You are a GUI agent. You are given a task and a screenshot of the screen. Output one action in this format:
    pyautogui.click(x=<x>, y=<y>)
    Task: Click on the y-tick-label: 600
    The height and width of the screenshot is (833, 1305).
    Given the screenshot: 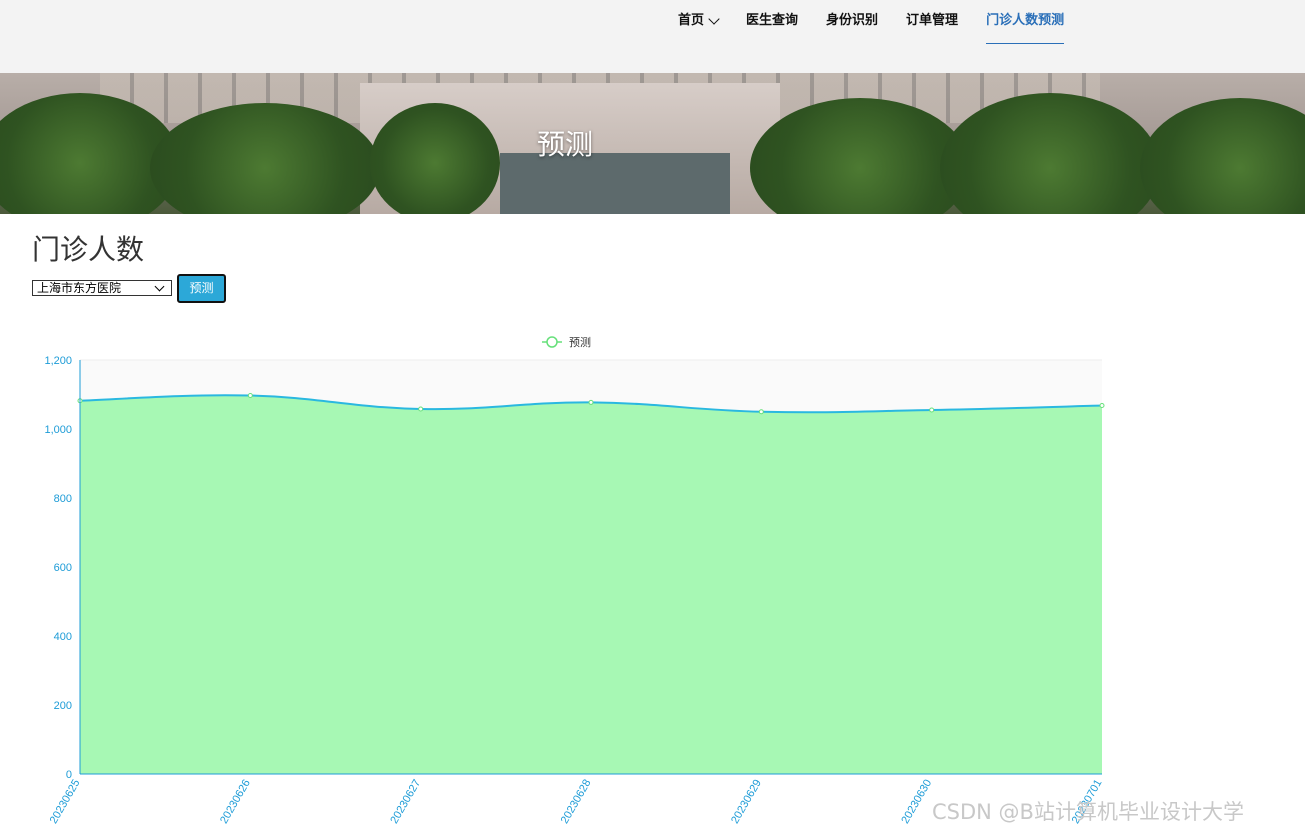 What is the action you would take?
    pyautogui.click(x=63, y=568)
    